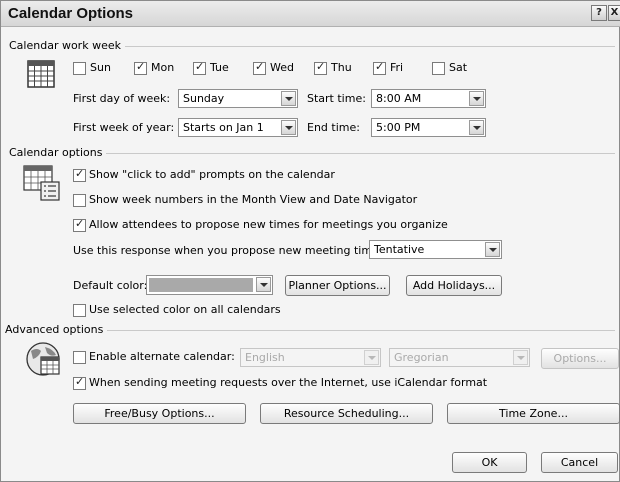 The height and width of the screenshot is (482, 620). What do you see at coordinates (459, 357) in the screenshot?
I see `alternate-calendar-type-select: Gregorian` at bounding box center [459, 357].